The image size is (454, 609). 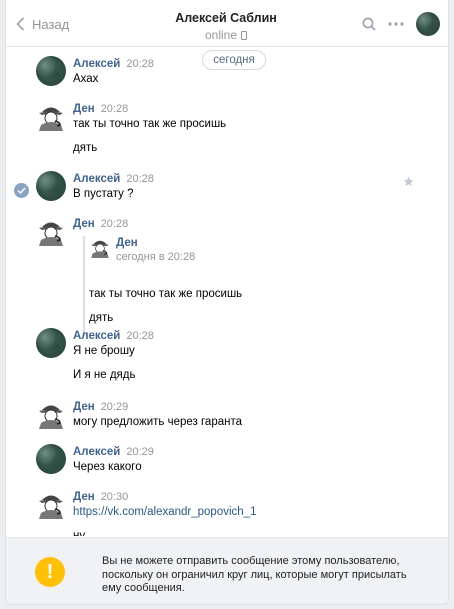 I want to click on date-separator: сегодня, so click(x=234, y=60).